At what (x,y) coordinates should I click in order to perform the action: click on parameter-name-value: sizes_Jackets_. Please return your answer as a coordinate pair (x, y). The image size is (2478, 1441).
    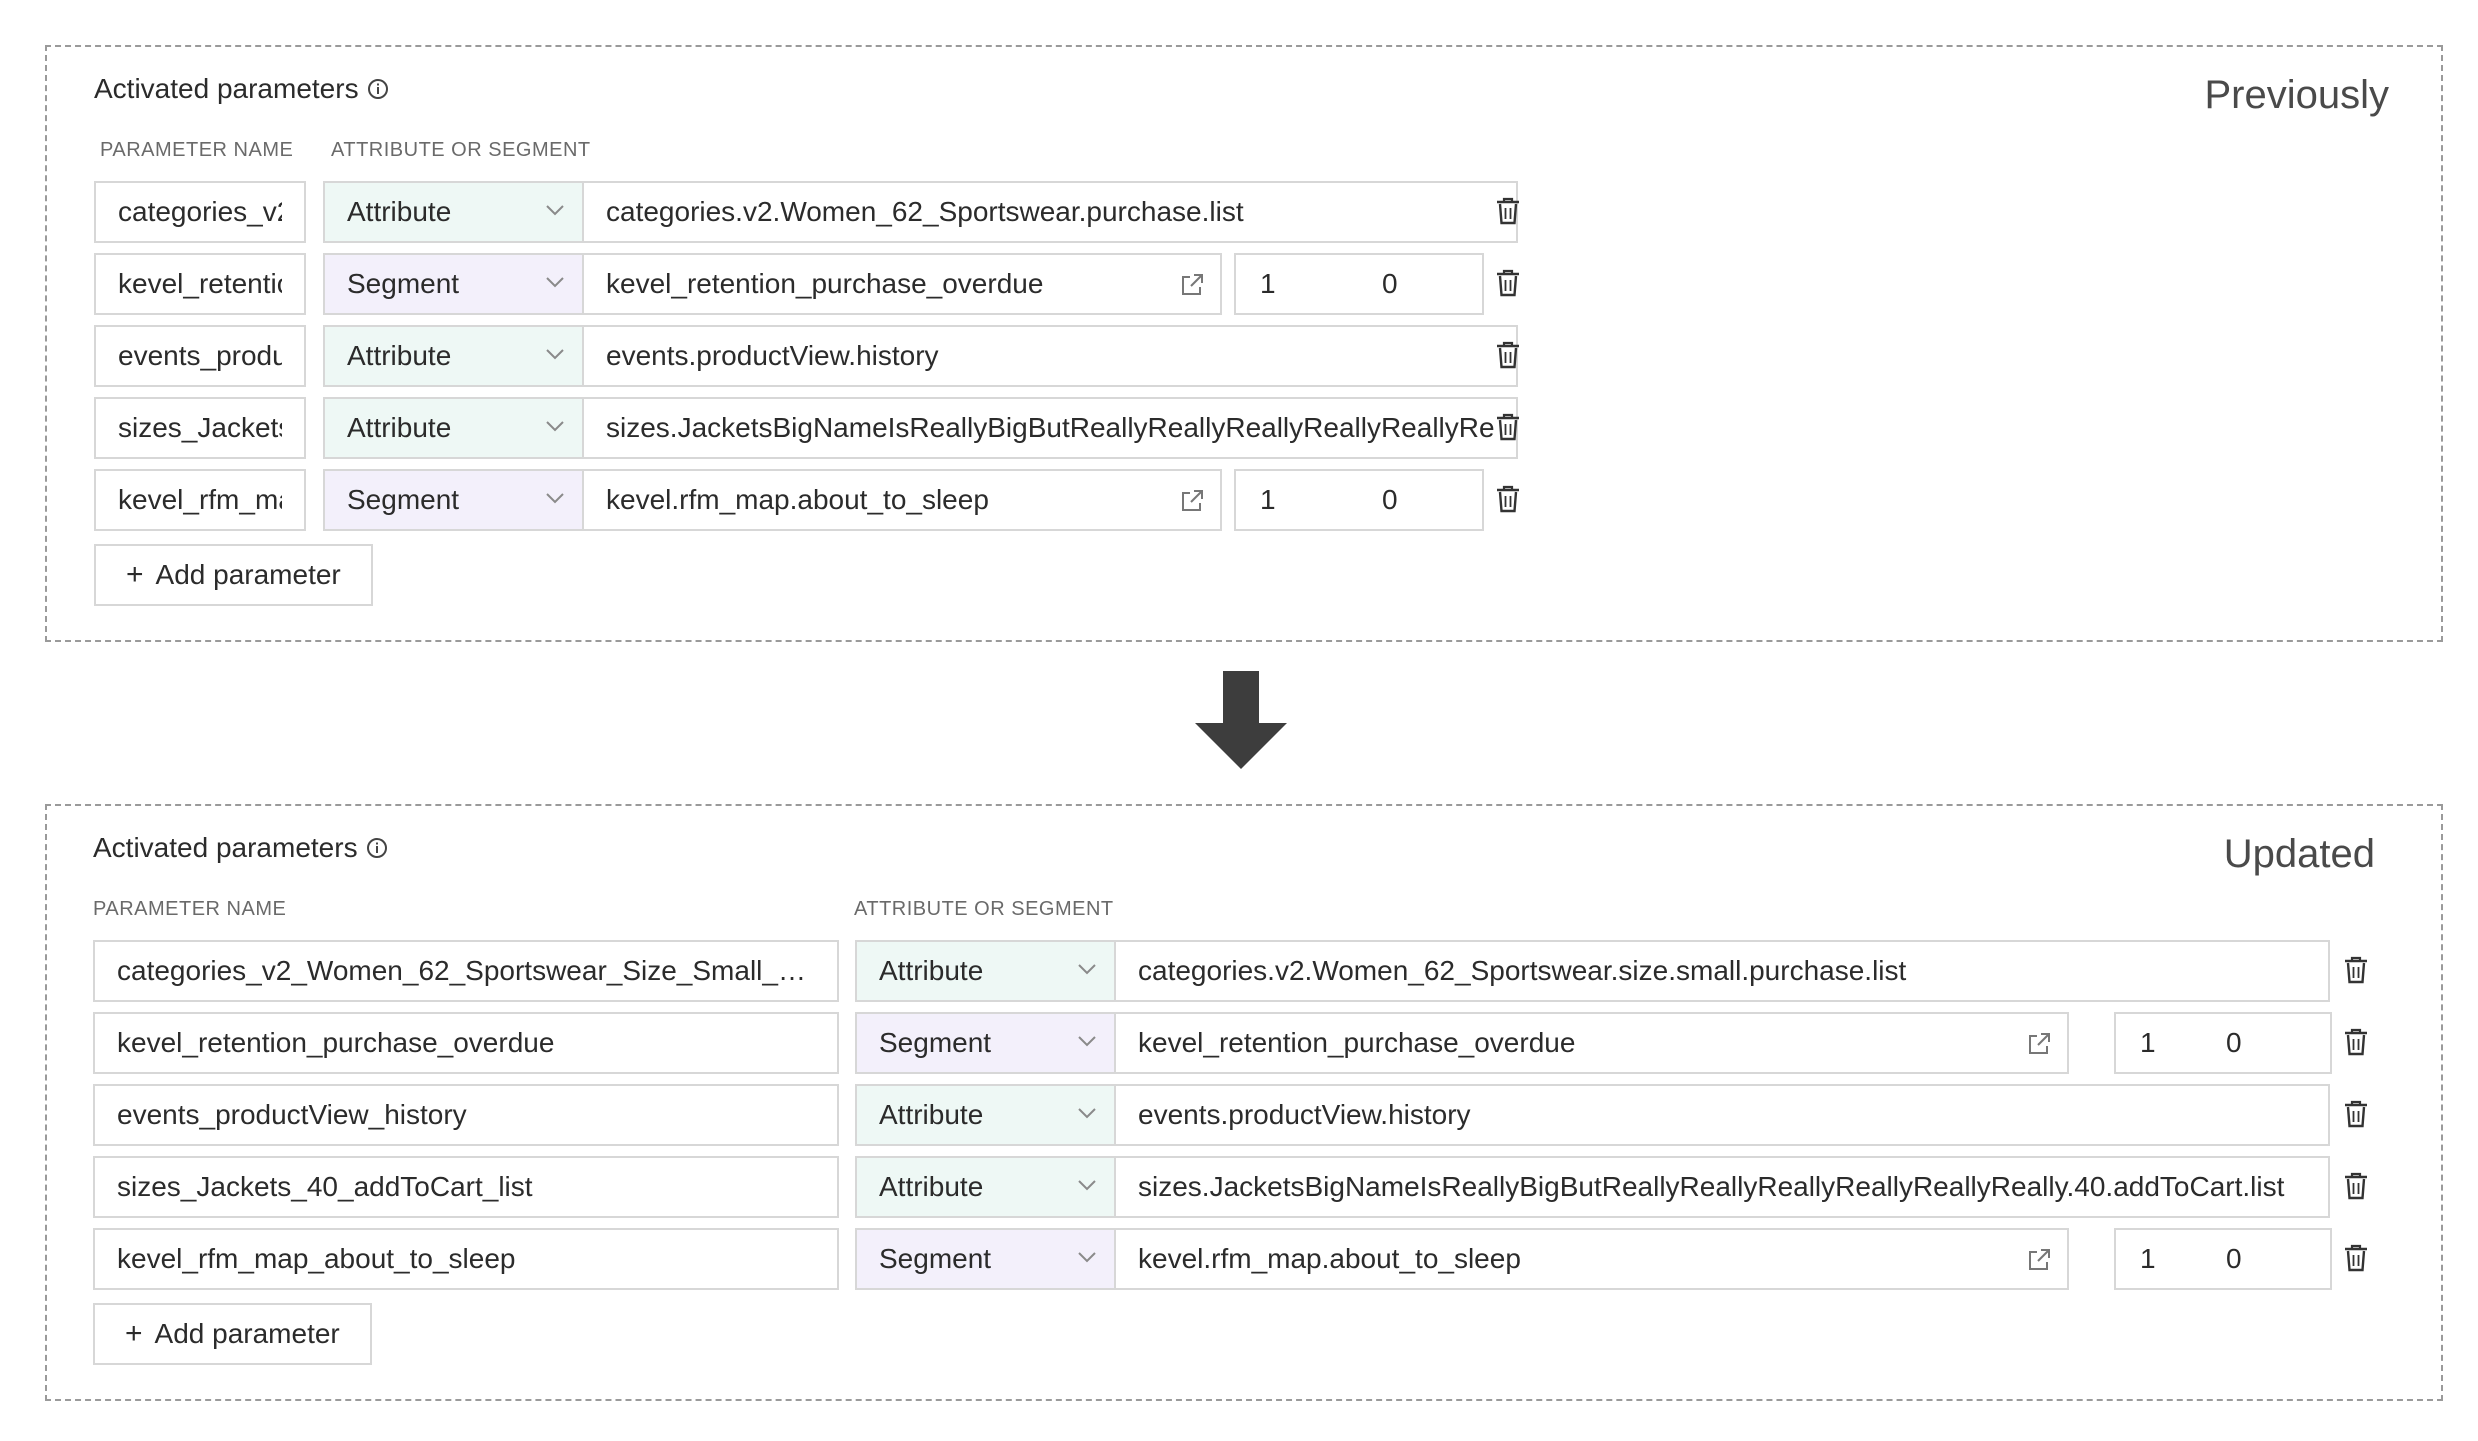
    Looking at the image, I should click on (200, 427).